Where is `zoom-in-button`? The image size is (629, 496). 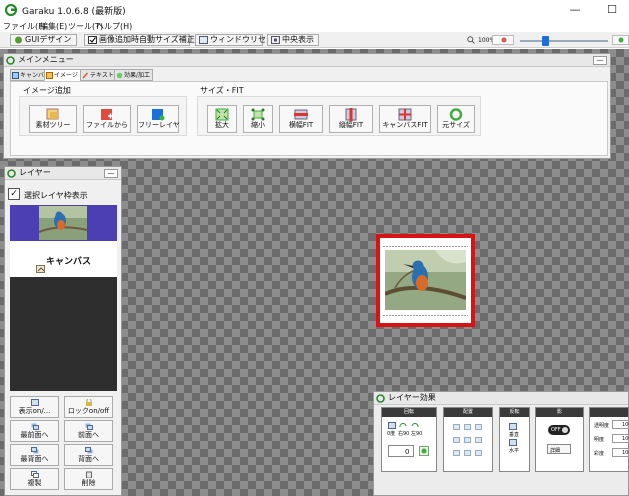
zoom-in-button is located at coordinates (620, 40).